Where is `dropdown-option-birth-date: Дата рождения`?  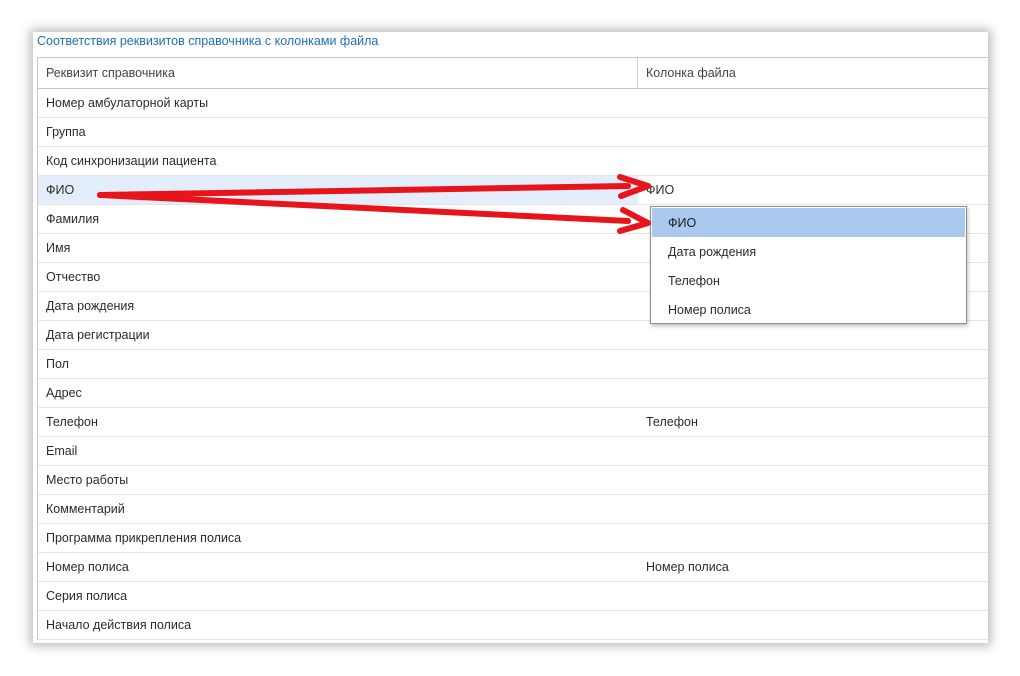 dropdown-option-birth-date: Дата рождения is located at coordinates (808, 251).